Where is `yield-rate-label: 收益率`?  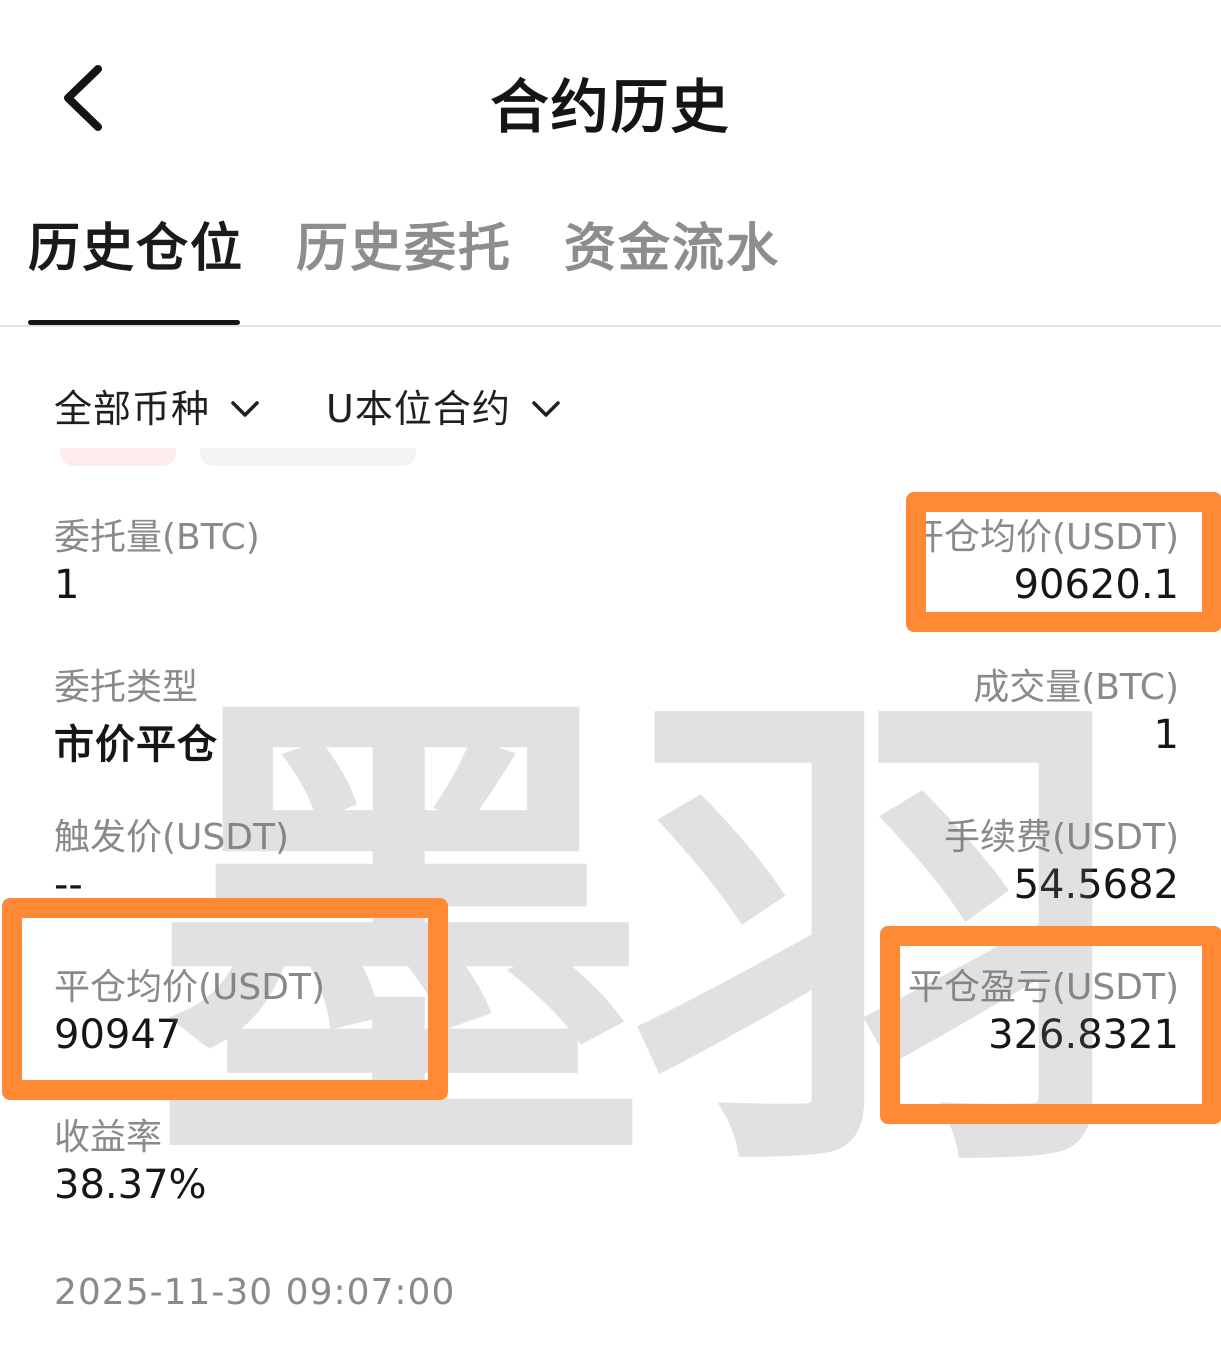
yield-rate-label: 收益率 is located at coordinates (108, 1137).